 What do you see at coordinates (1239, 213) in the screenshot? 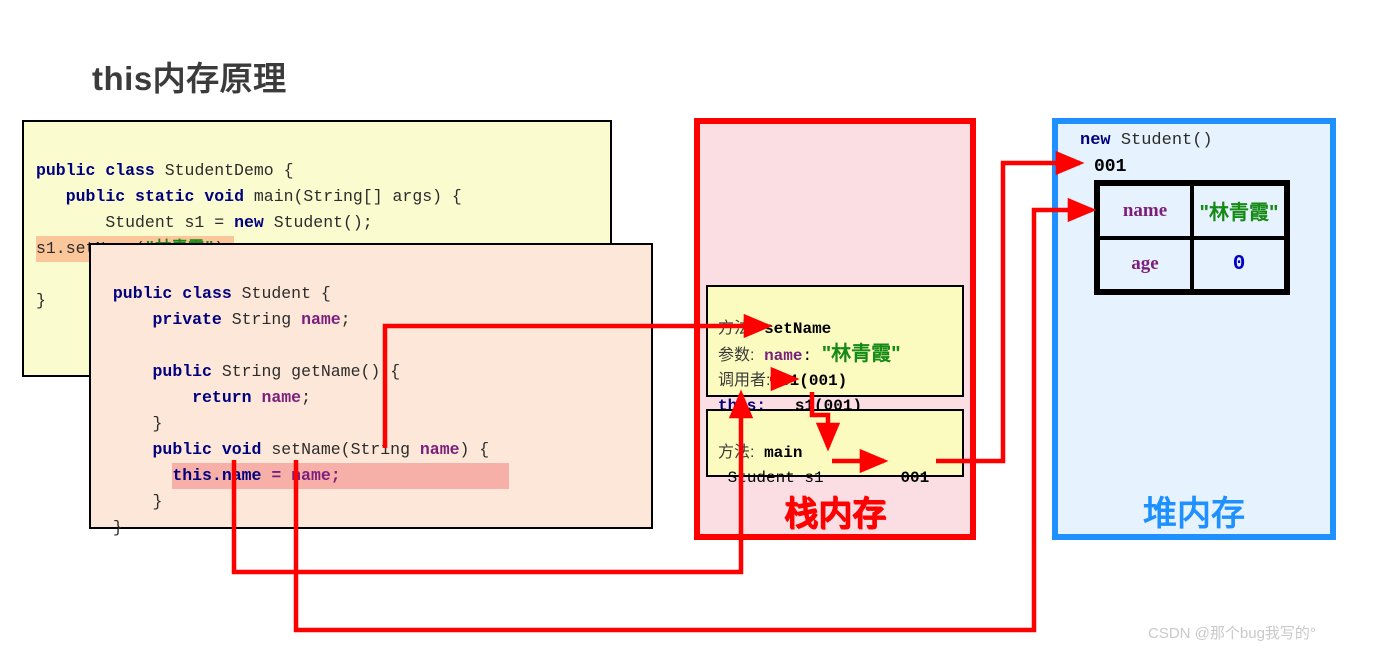
I see `field-value-label: "林青霞"` at bounding box center [1239, 213].